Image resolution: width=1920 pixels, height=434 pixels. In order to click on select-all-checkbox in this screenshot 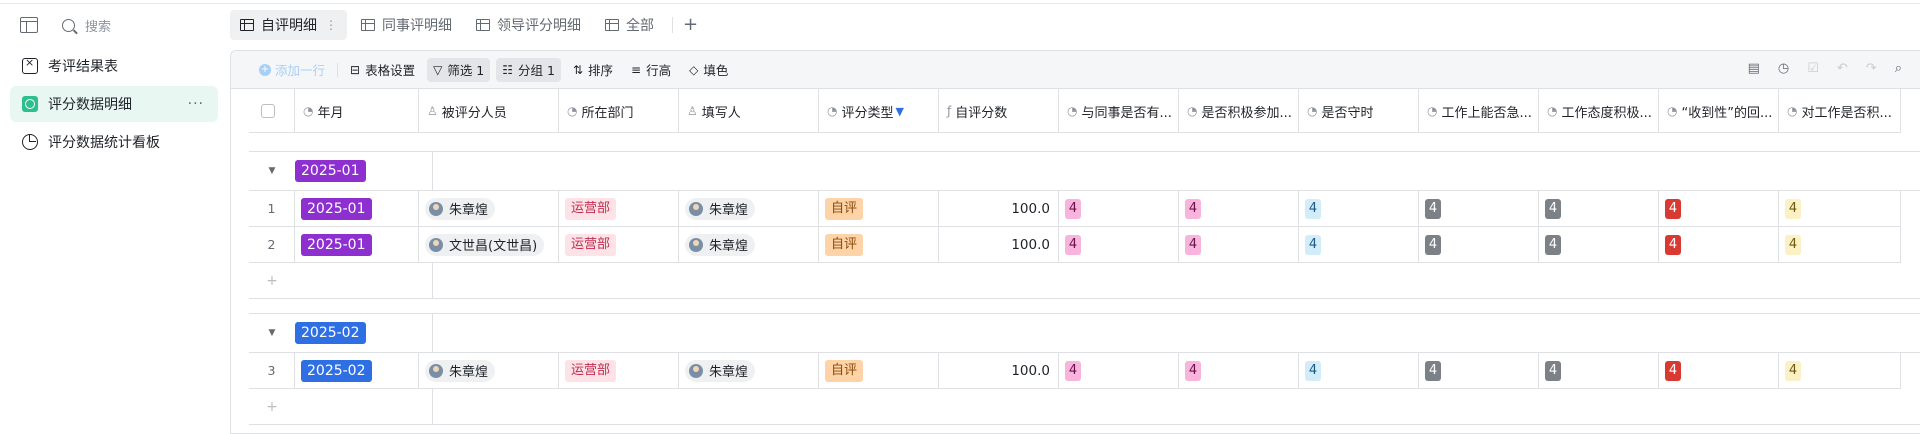, I will do `click(268, 111)`.